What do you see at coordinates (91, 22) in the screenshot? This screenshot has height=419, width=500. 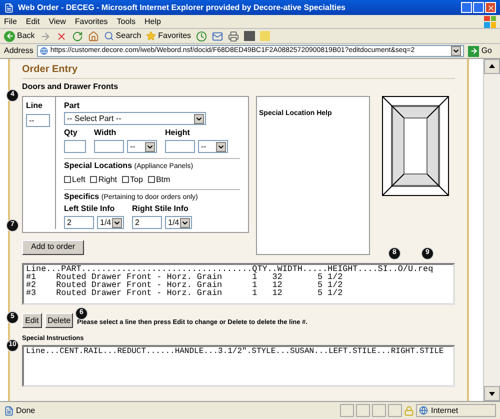 I see `menu-item: Favorites` at bounding box center [91, 22].